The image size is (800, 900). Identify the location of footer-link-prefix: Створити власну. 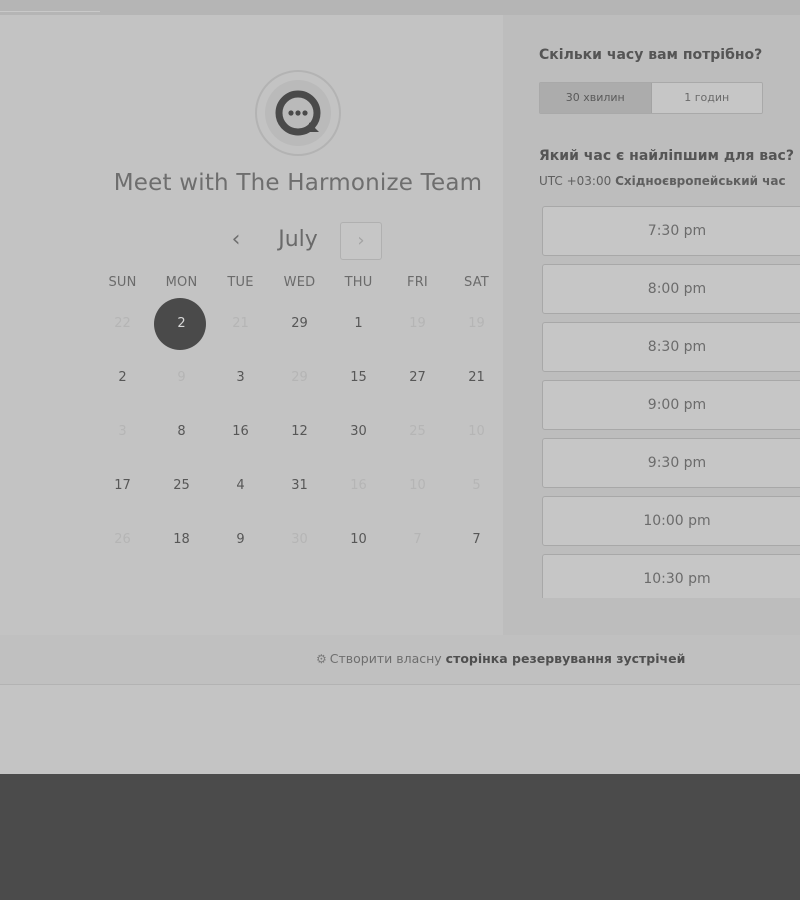
(385, 658).